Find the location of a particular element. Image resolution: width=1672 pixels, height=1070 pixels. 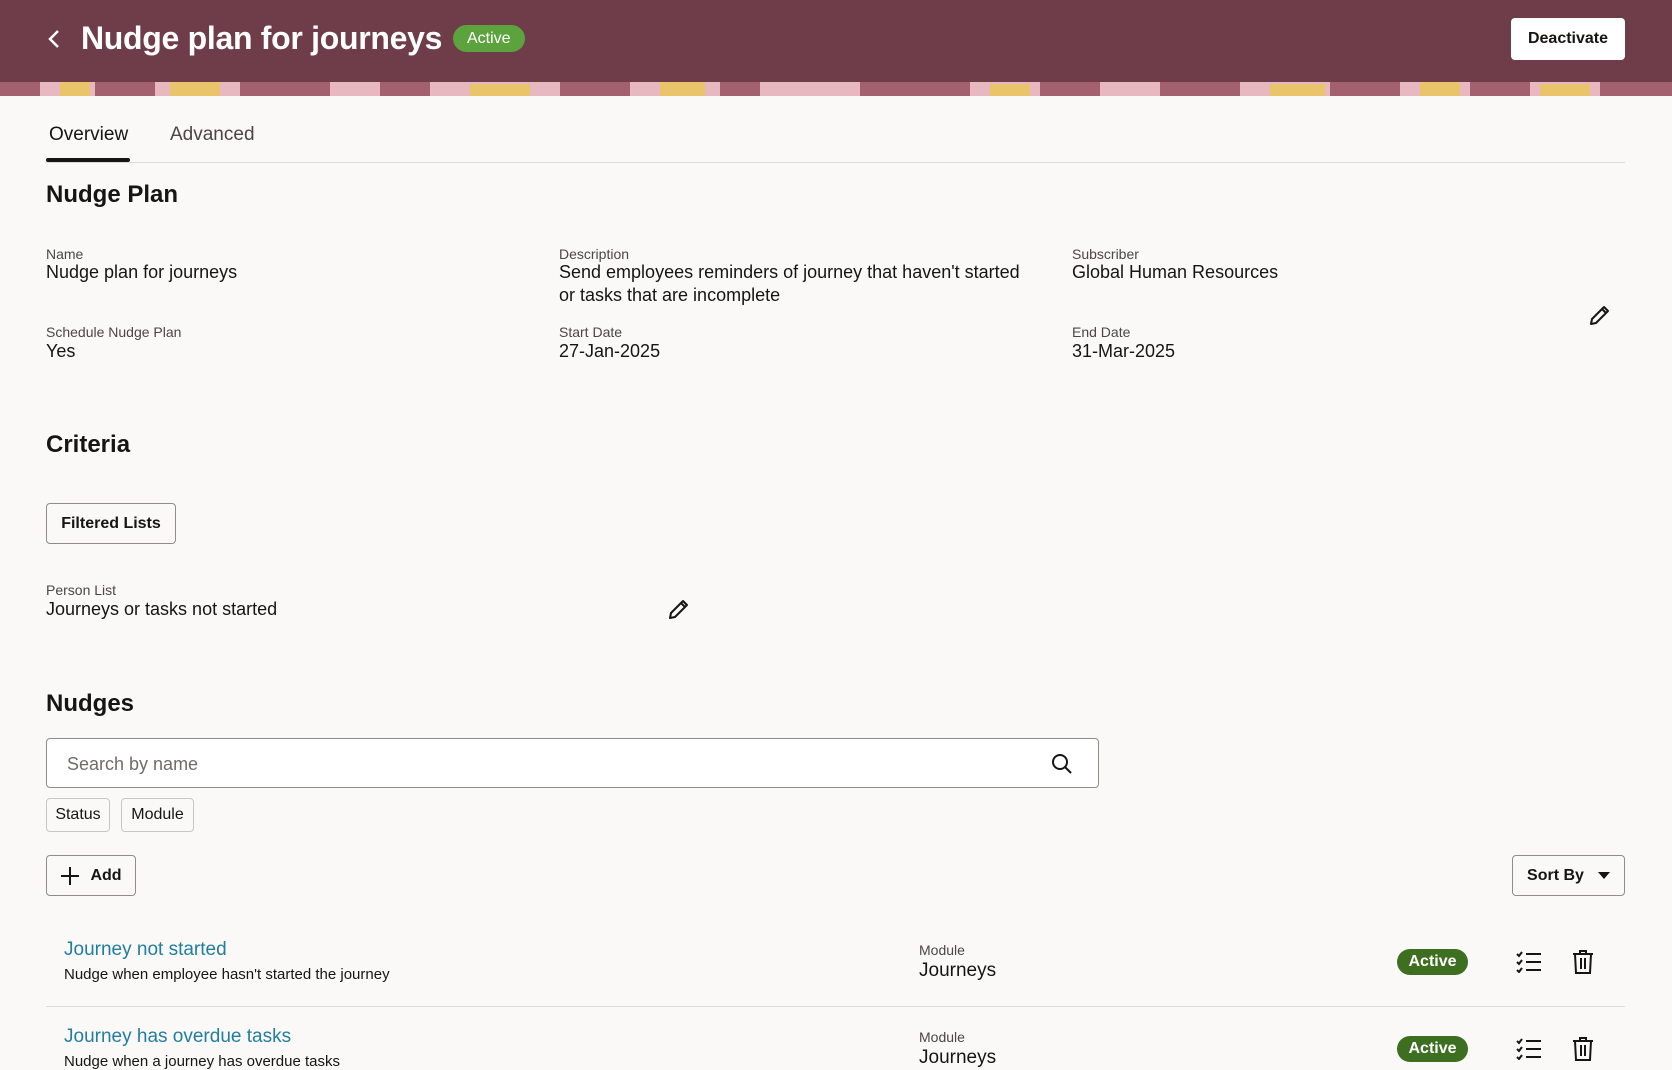

chevron-left-icon is located at coordinates (53, 39).